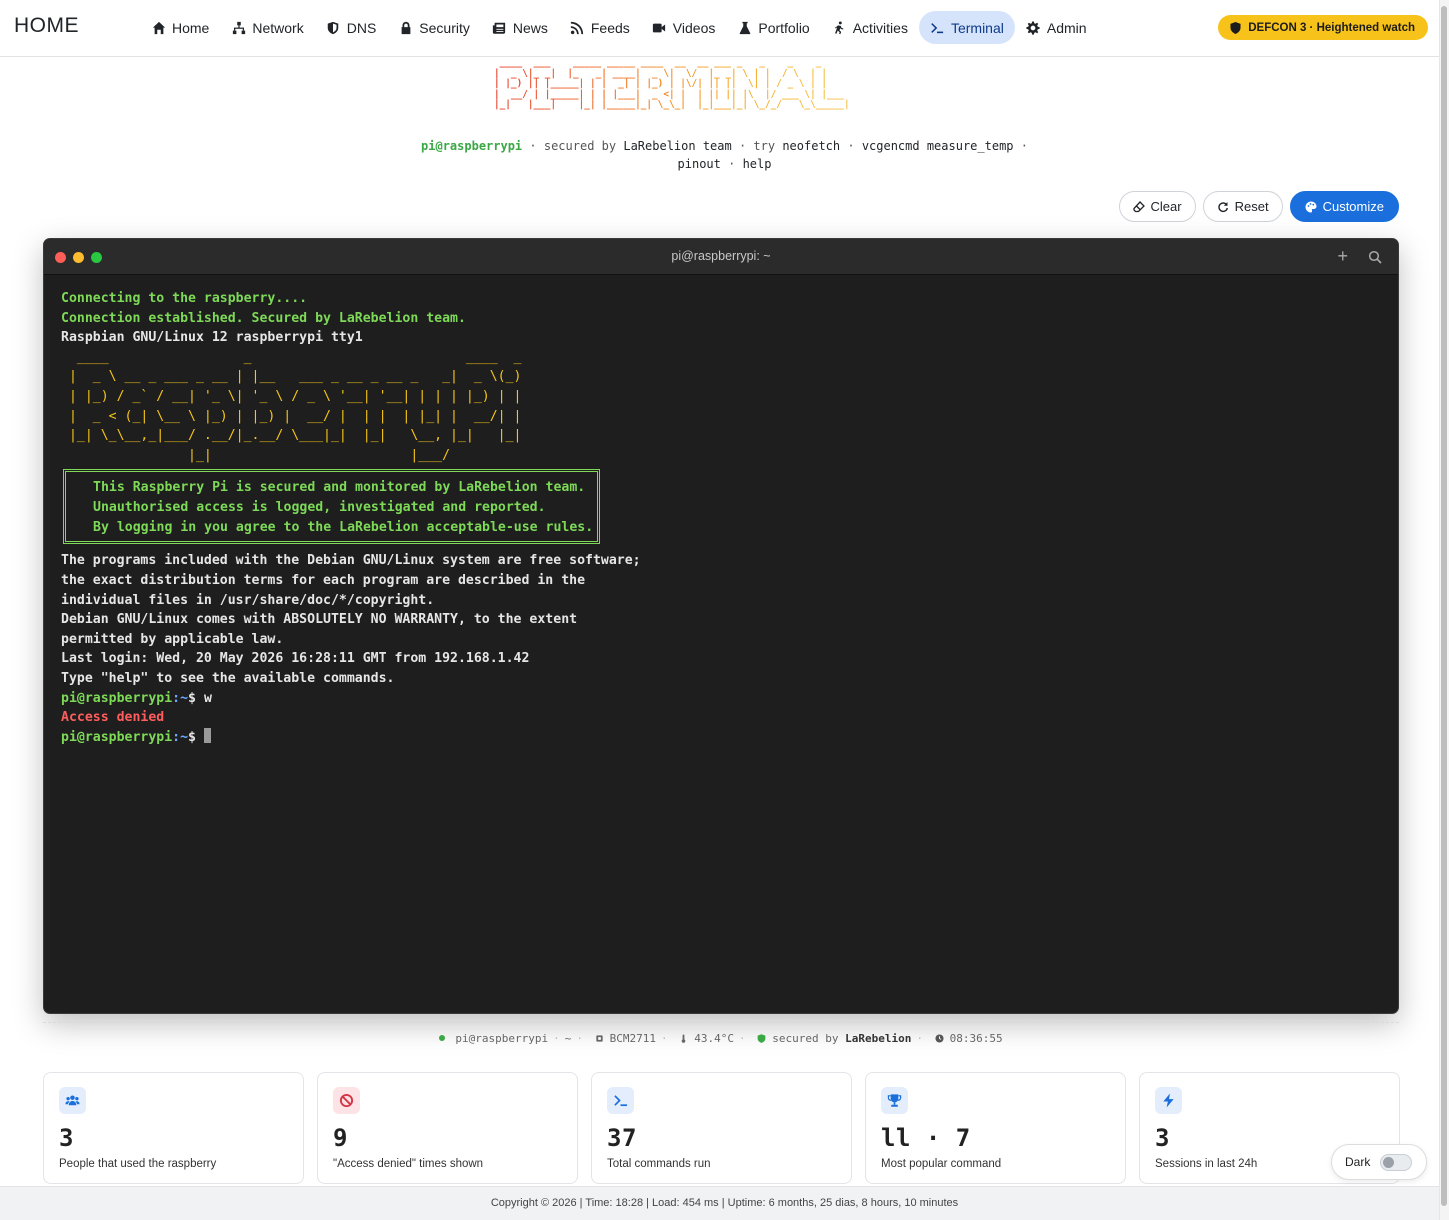 Image resolution: width=1449 pixels, height=1220 pixels. Describe the element at coordinates (568, 1038) in the screenshot. I see `status-path: ~` at that location.